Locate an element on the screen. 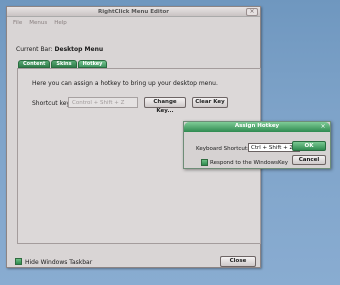  window-close-button: × is located at coordinates (252, 12).